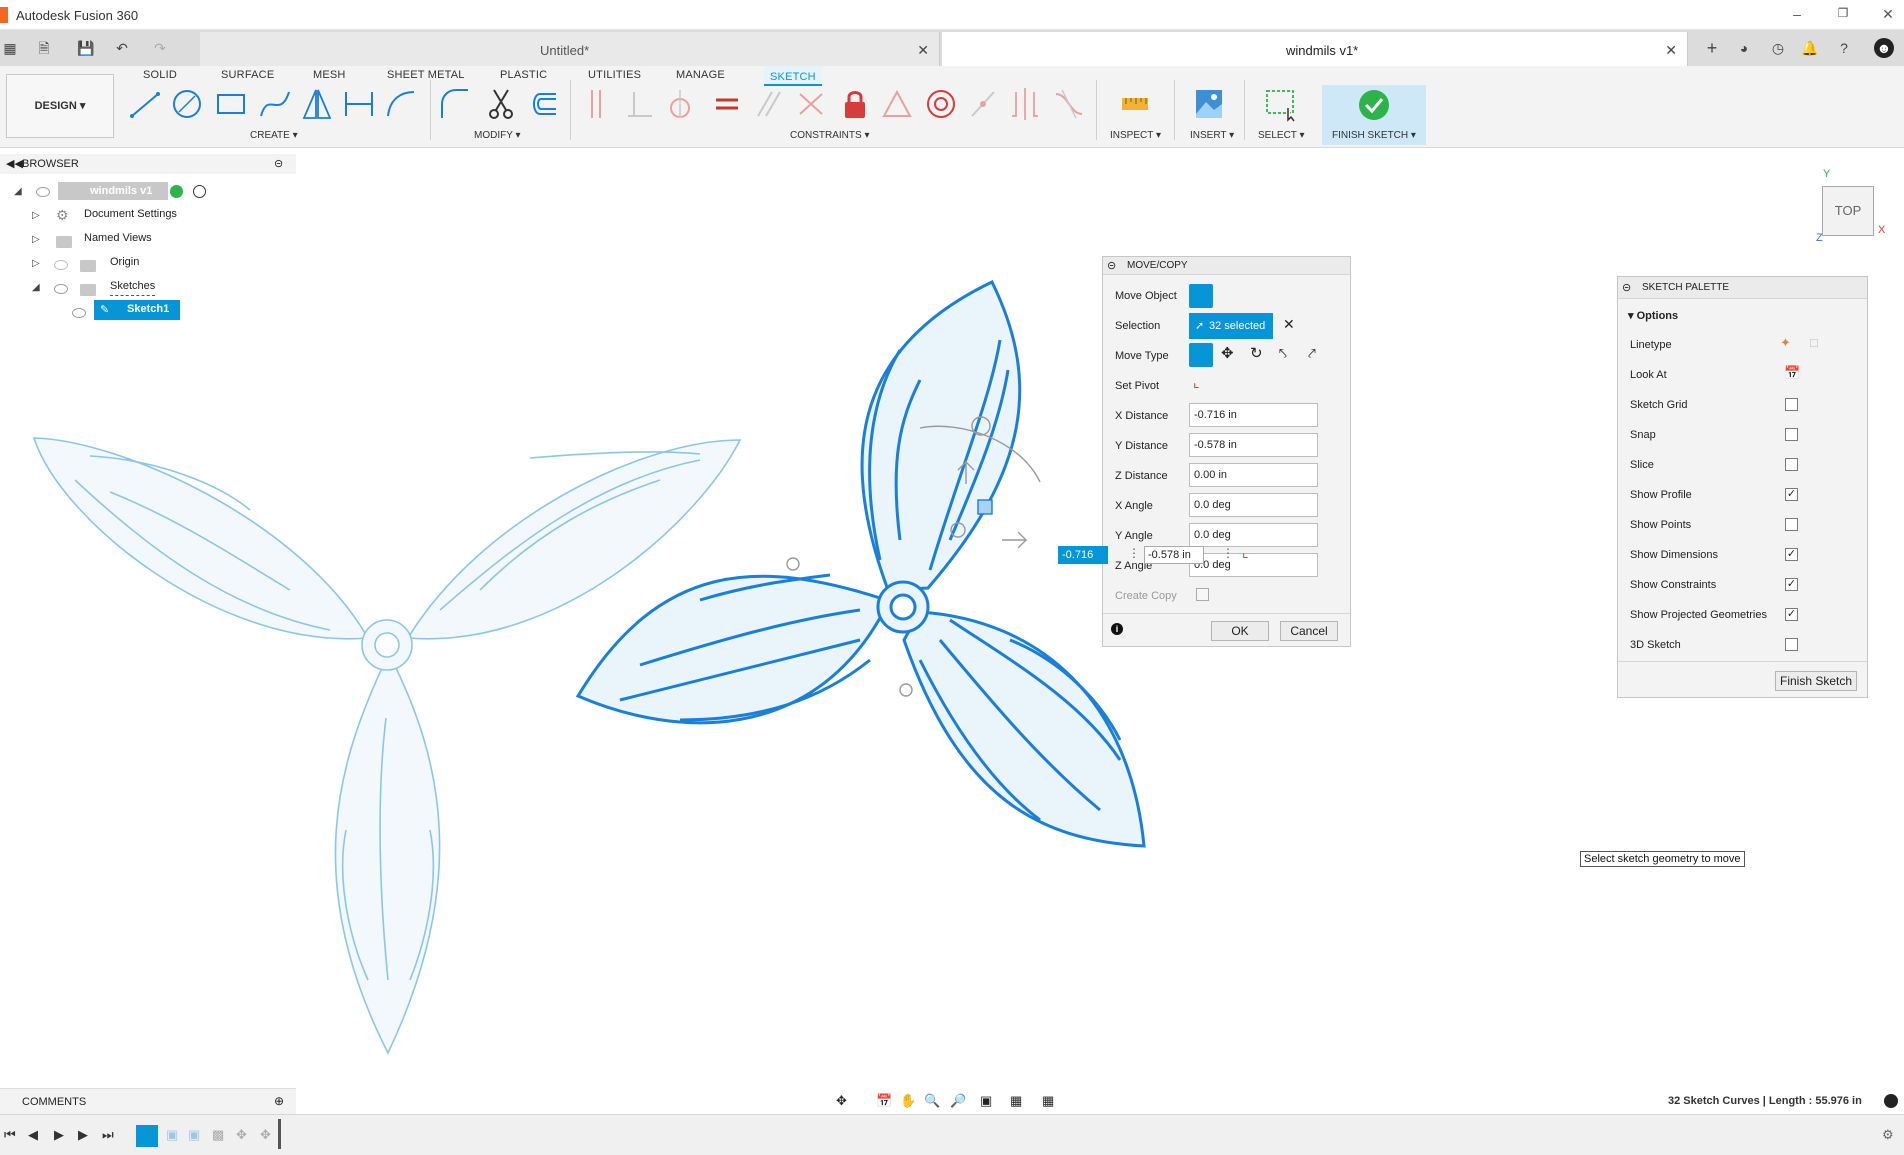 This screenshot has width=1904, height=1155. I want to click on notifications-icon: 🔔, so click(1810, 48).